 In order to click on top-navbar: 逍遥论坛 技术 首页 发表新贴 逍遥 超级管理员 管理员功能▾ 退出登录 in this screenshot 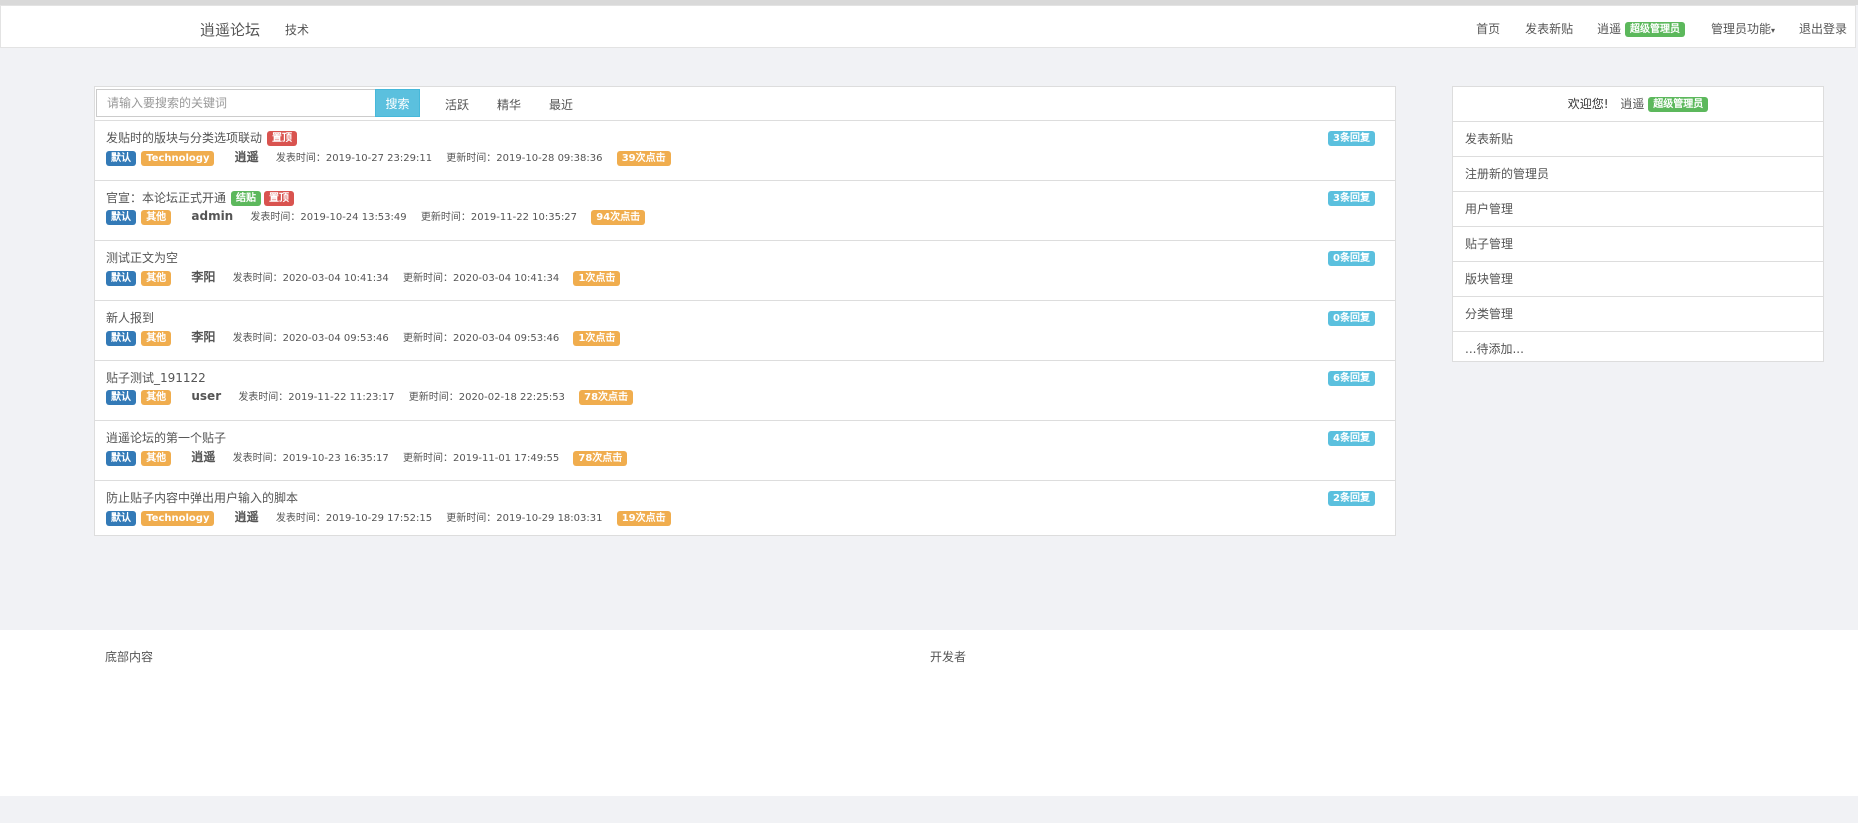, I will do `click(928, 26)`.